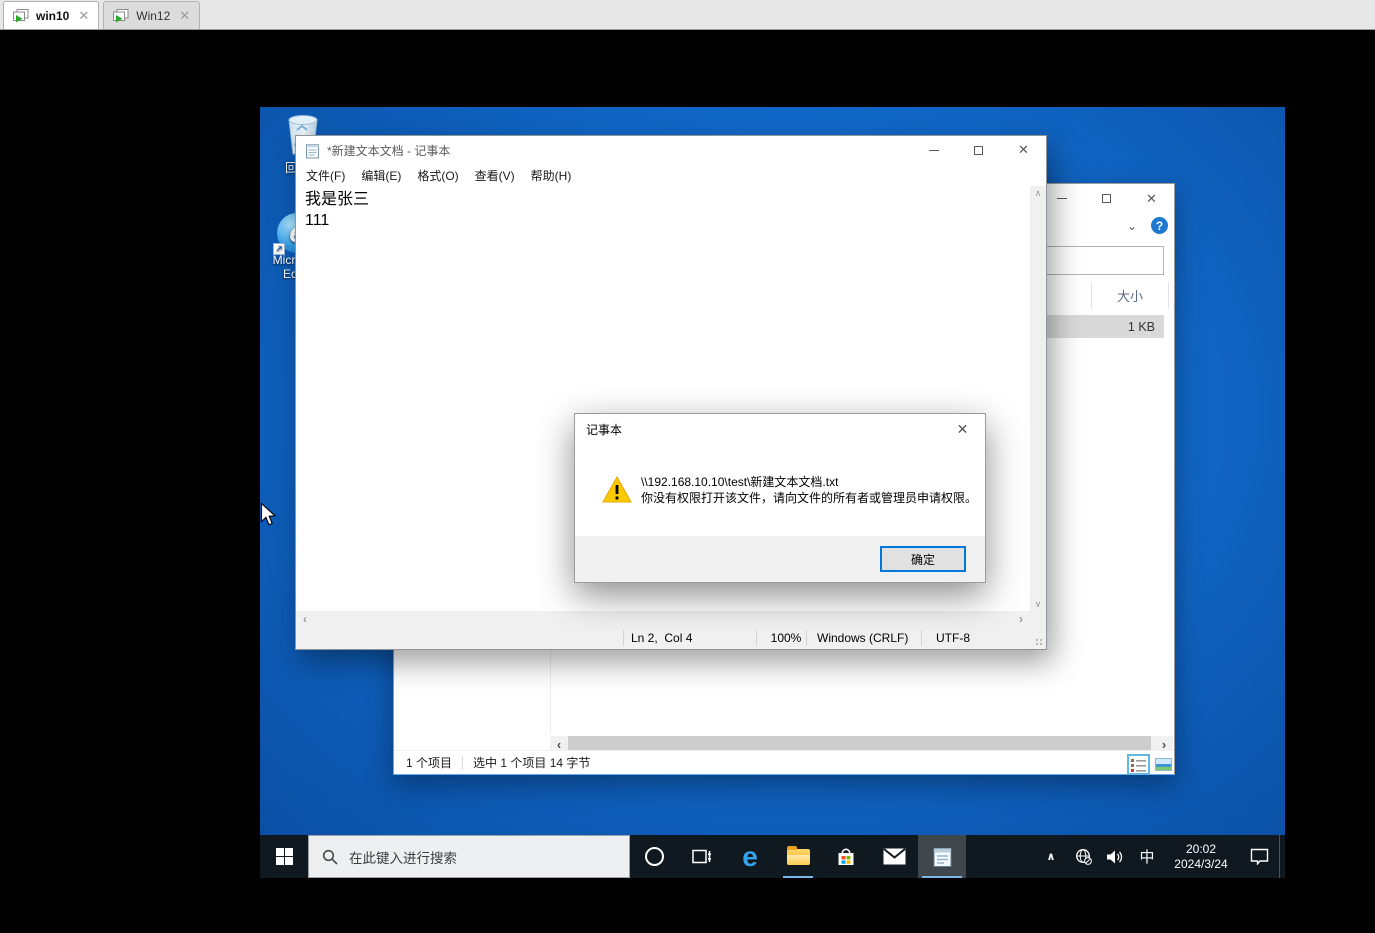 This screenshot has height=933, width=1375. I want to click on file-explorer-taskbar-button, so click(798, 856).